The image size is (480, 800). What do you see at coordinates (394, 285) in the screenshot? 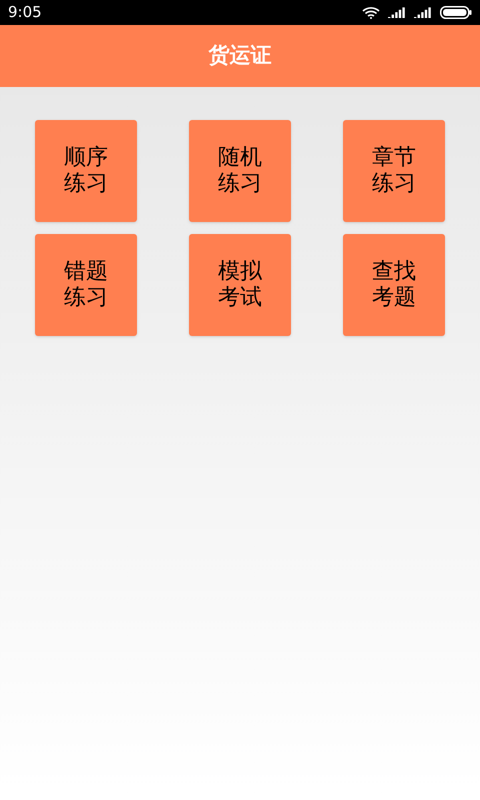
I see `menu-tile: 查找考题` at bounding box center [394, 285].